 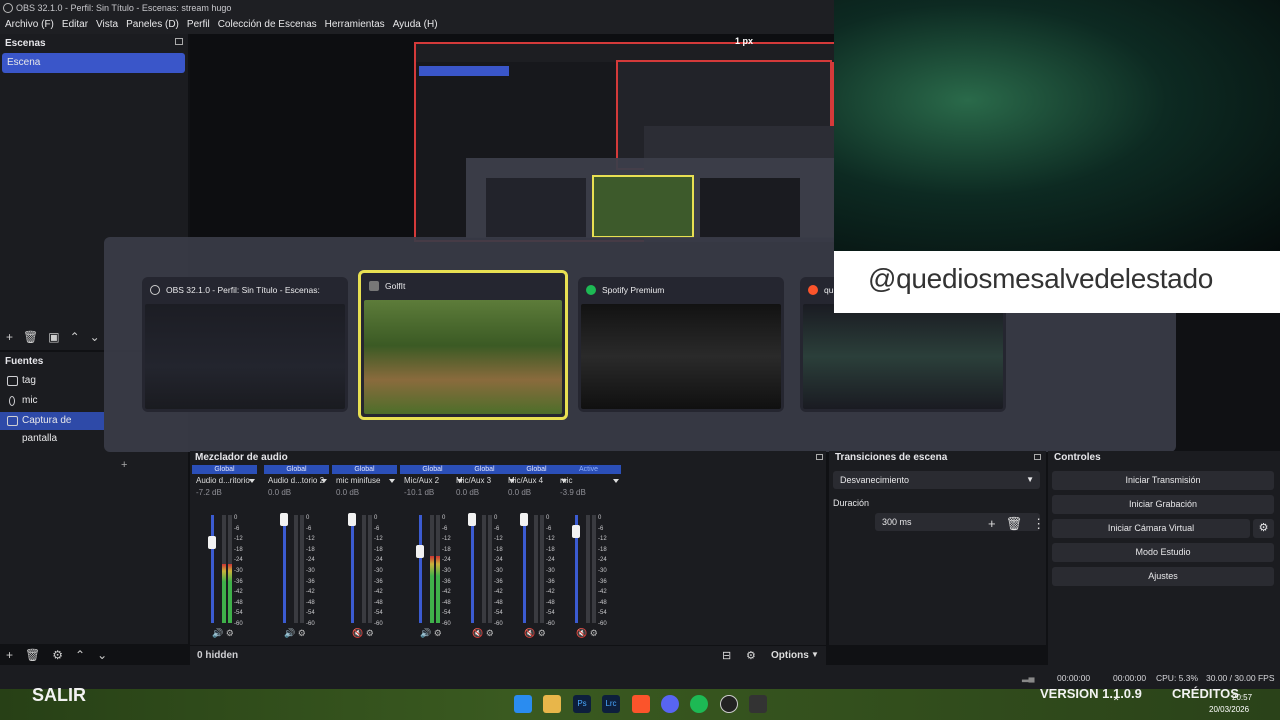 What do you see at coordinates (12, 401) in the screenshot?
I see `mic-icon` at bounding box center [12, 401].